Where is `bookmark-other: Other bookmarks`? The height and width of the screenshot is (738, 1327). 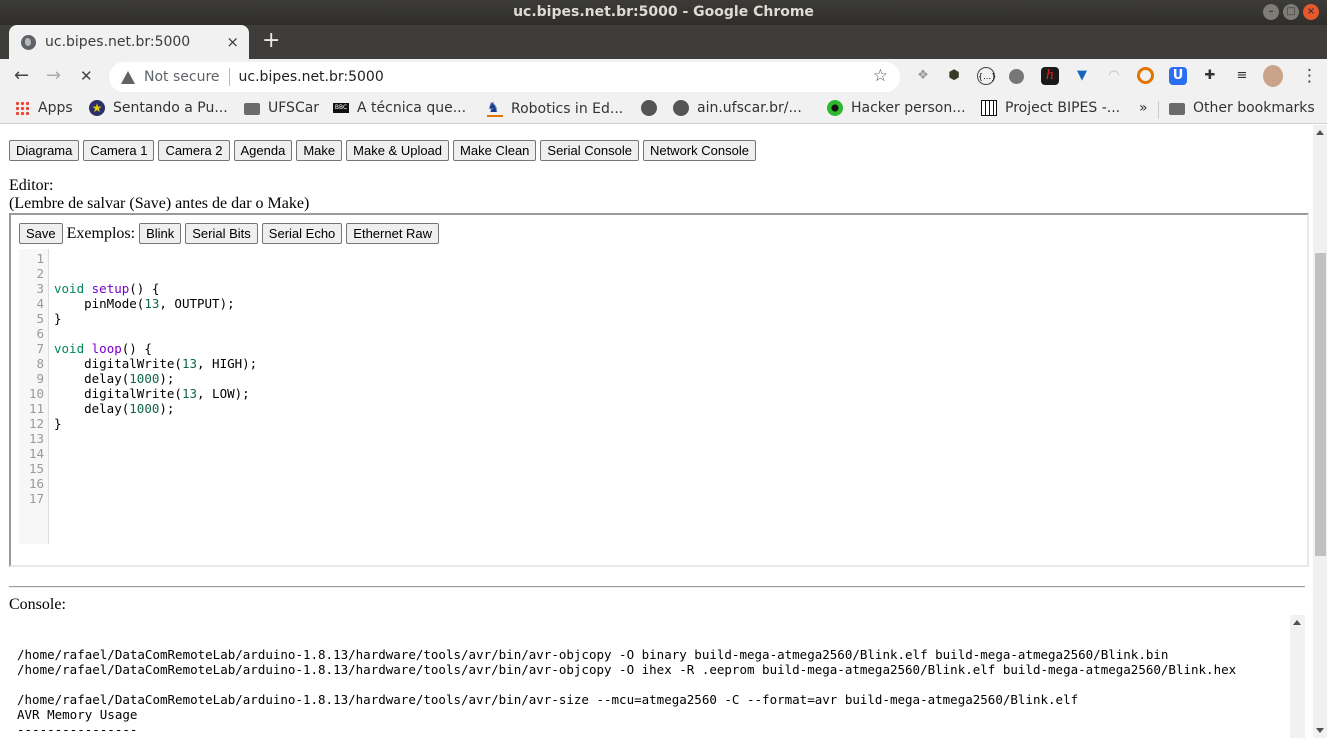 bookmark-other: Other bookmarks is located at coordinates (1242, 108).